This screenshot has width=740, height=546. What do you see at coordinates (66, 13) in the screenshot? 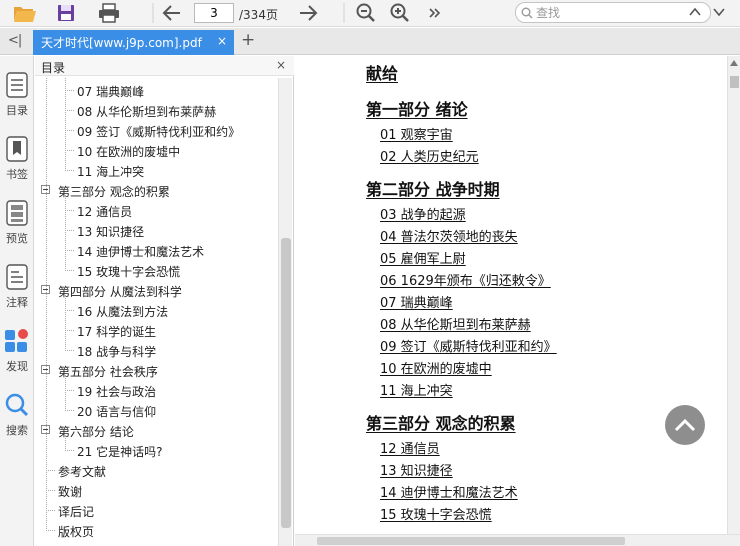
I see `save-icon` at bounding box center [66, 13].